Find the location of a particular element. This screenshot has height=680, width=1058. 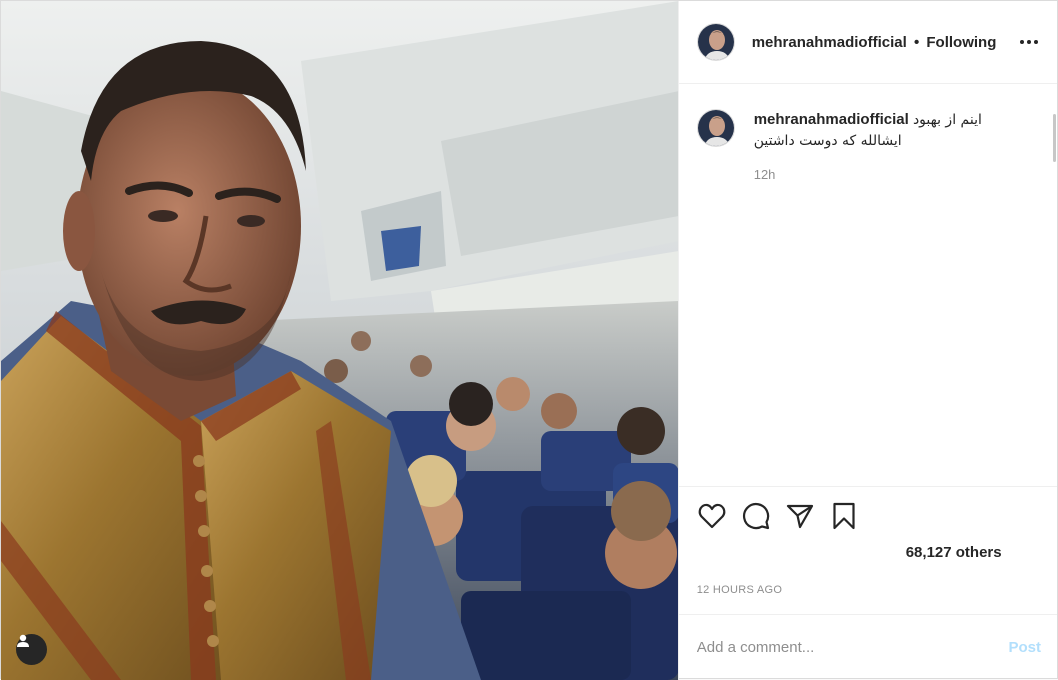

comment-button is located at coordinates (756, 516).